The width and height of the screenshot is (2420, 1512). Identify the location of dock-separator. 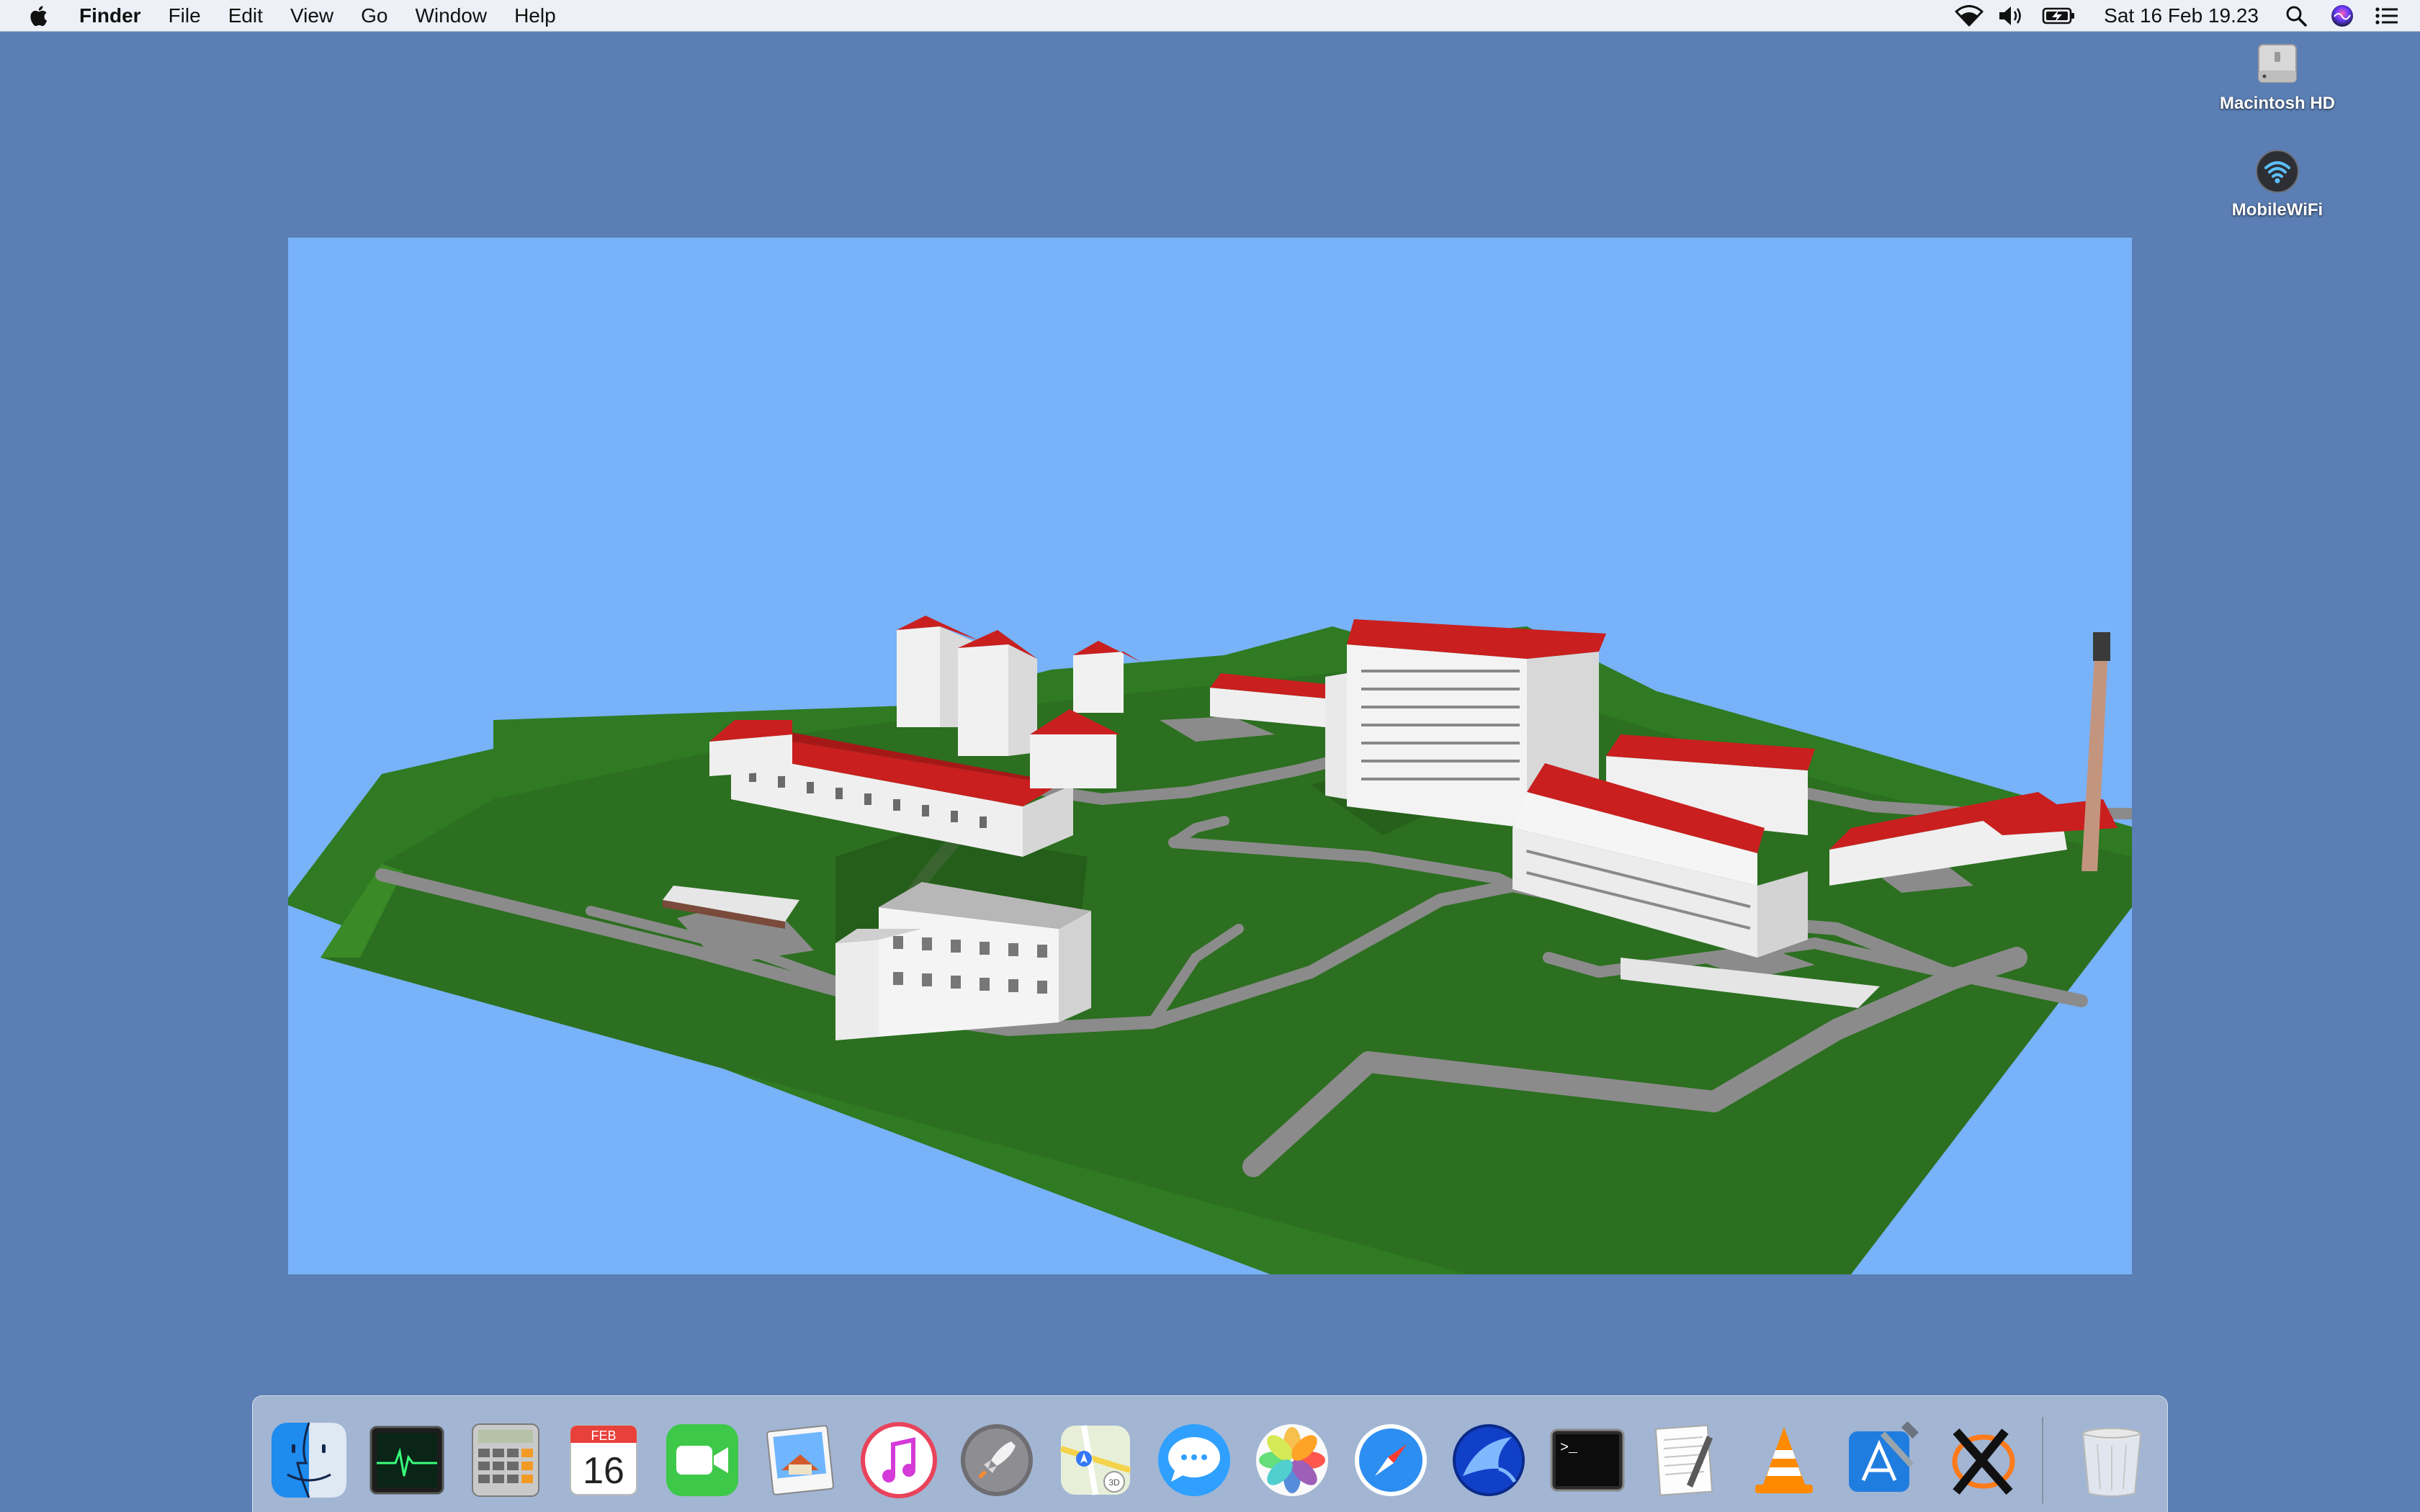
(2042, 1460).